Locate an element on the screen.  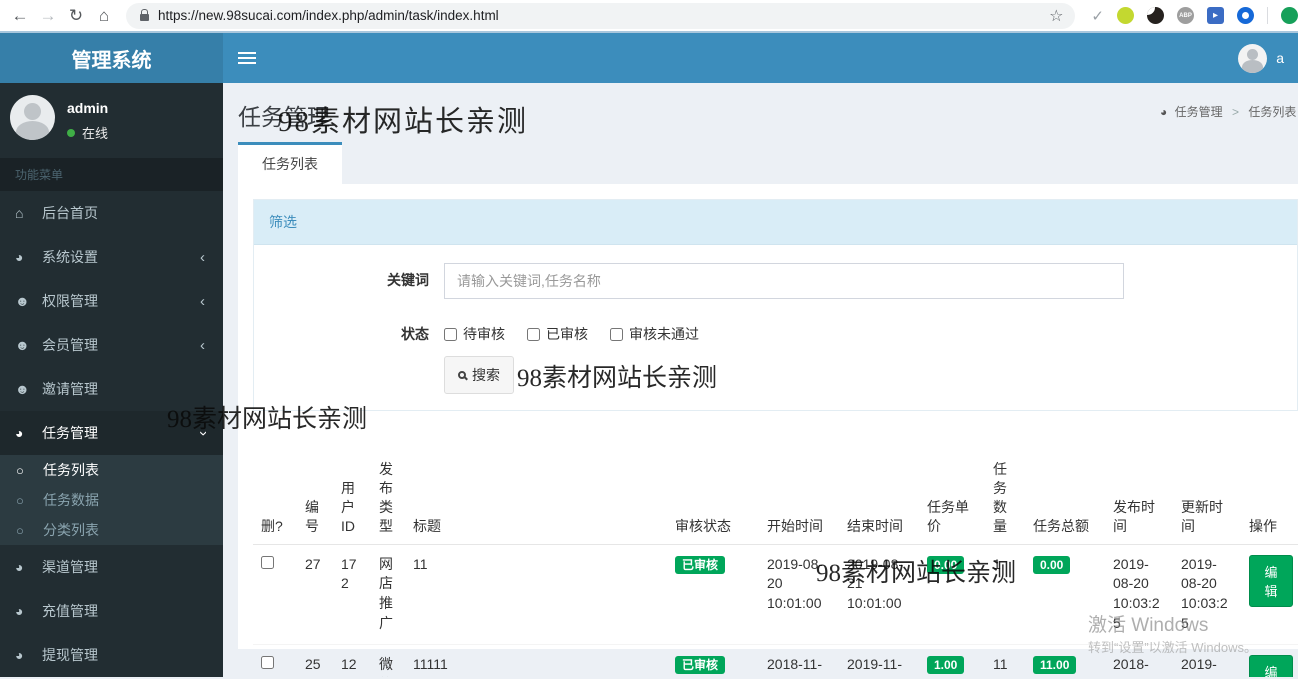
sidebar-item-label: 邀请管理 is located at coordinates (70, 389).